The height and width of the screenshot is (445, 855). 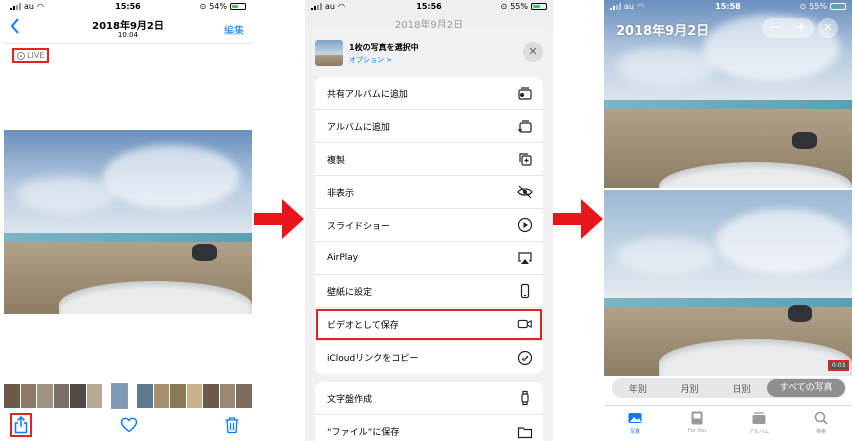 I want to click on edit-button: 編集, so click(x=234, y=29).